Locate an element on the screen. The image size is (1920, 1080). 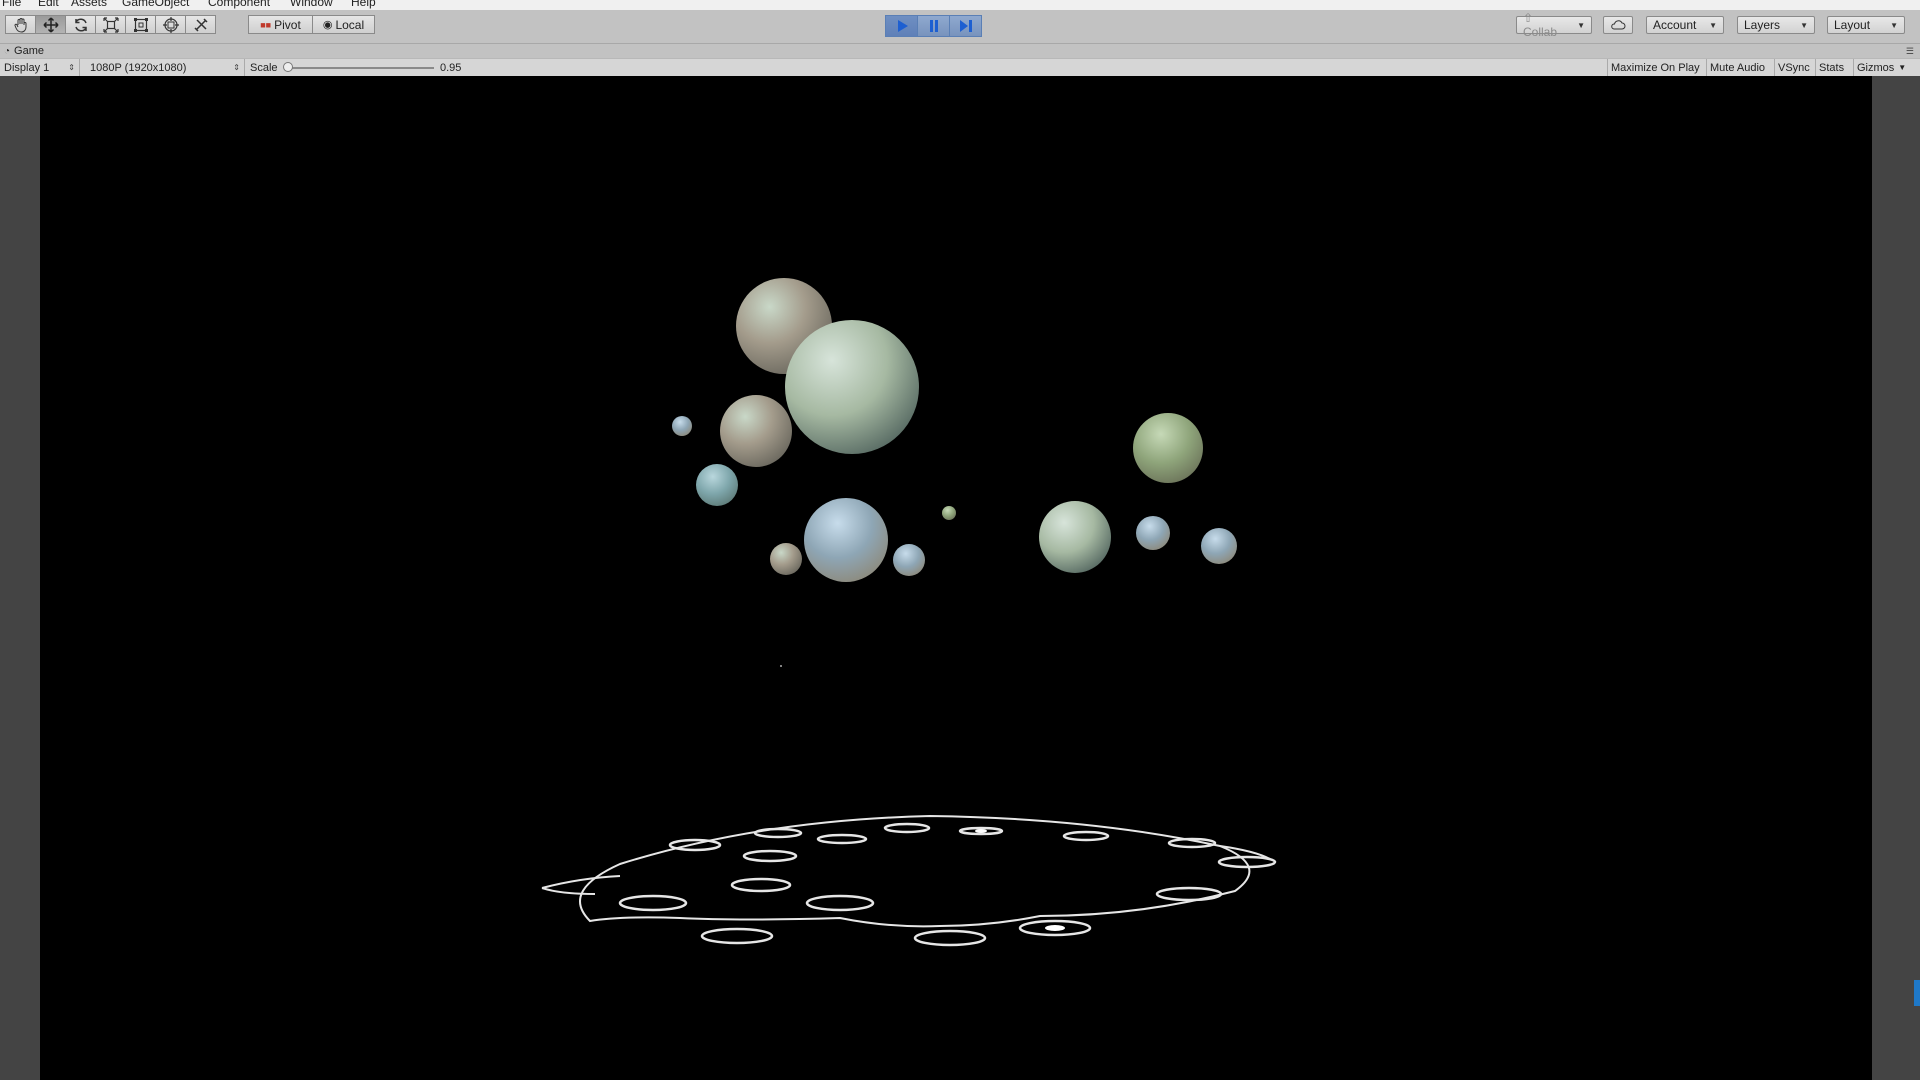
menu-edit: Edit is located at coordinates (48, 4).